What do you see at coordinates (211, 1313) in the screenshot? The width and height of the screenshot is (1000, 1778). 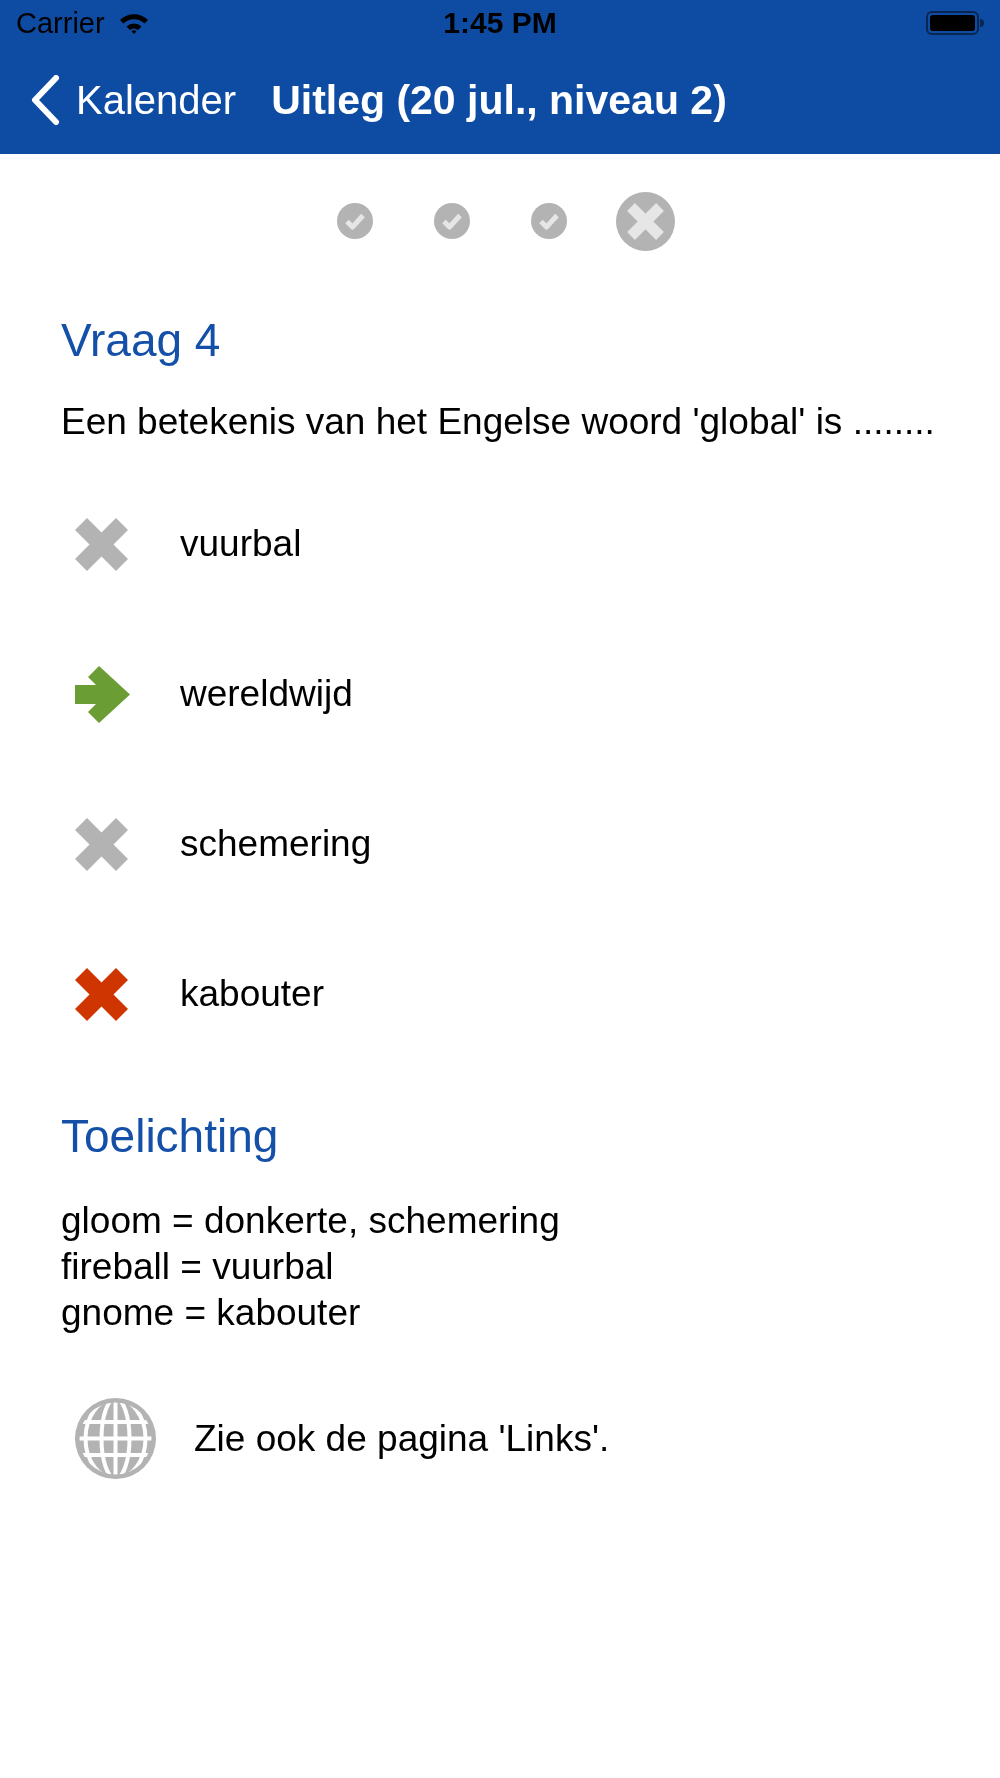 I see `explanation-line: gnome = kabouter` at bounding box center [211, 1313].